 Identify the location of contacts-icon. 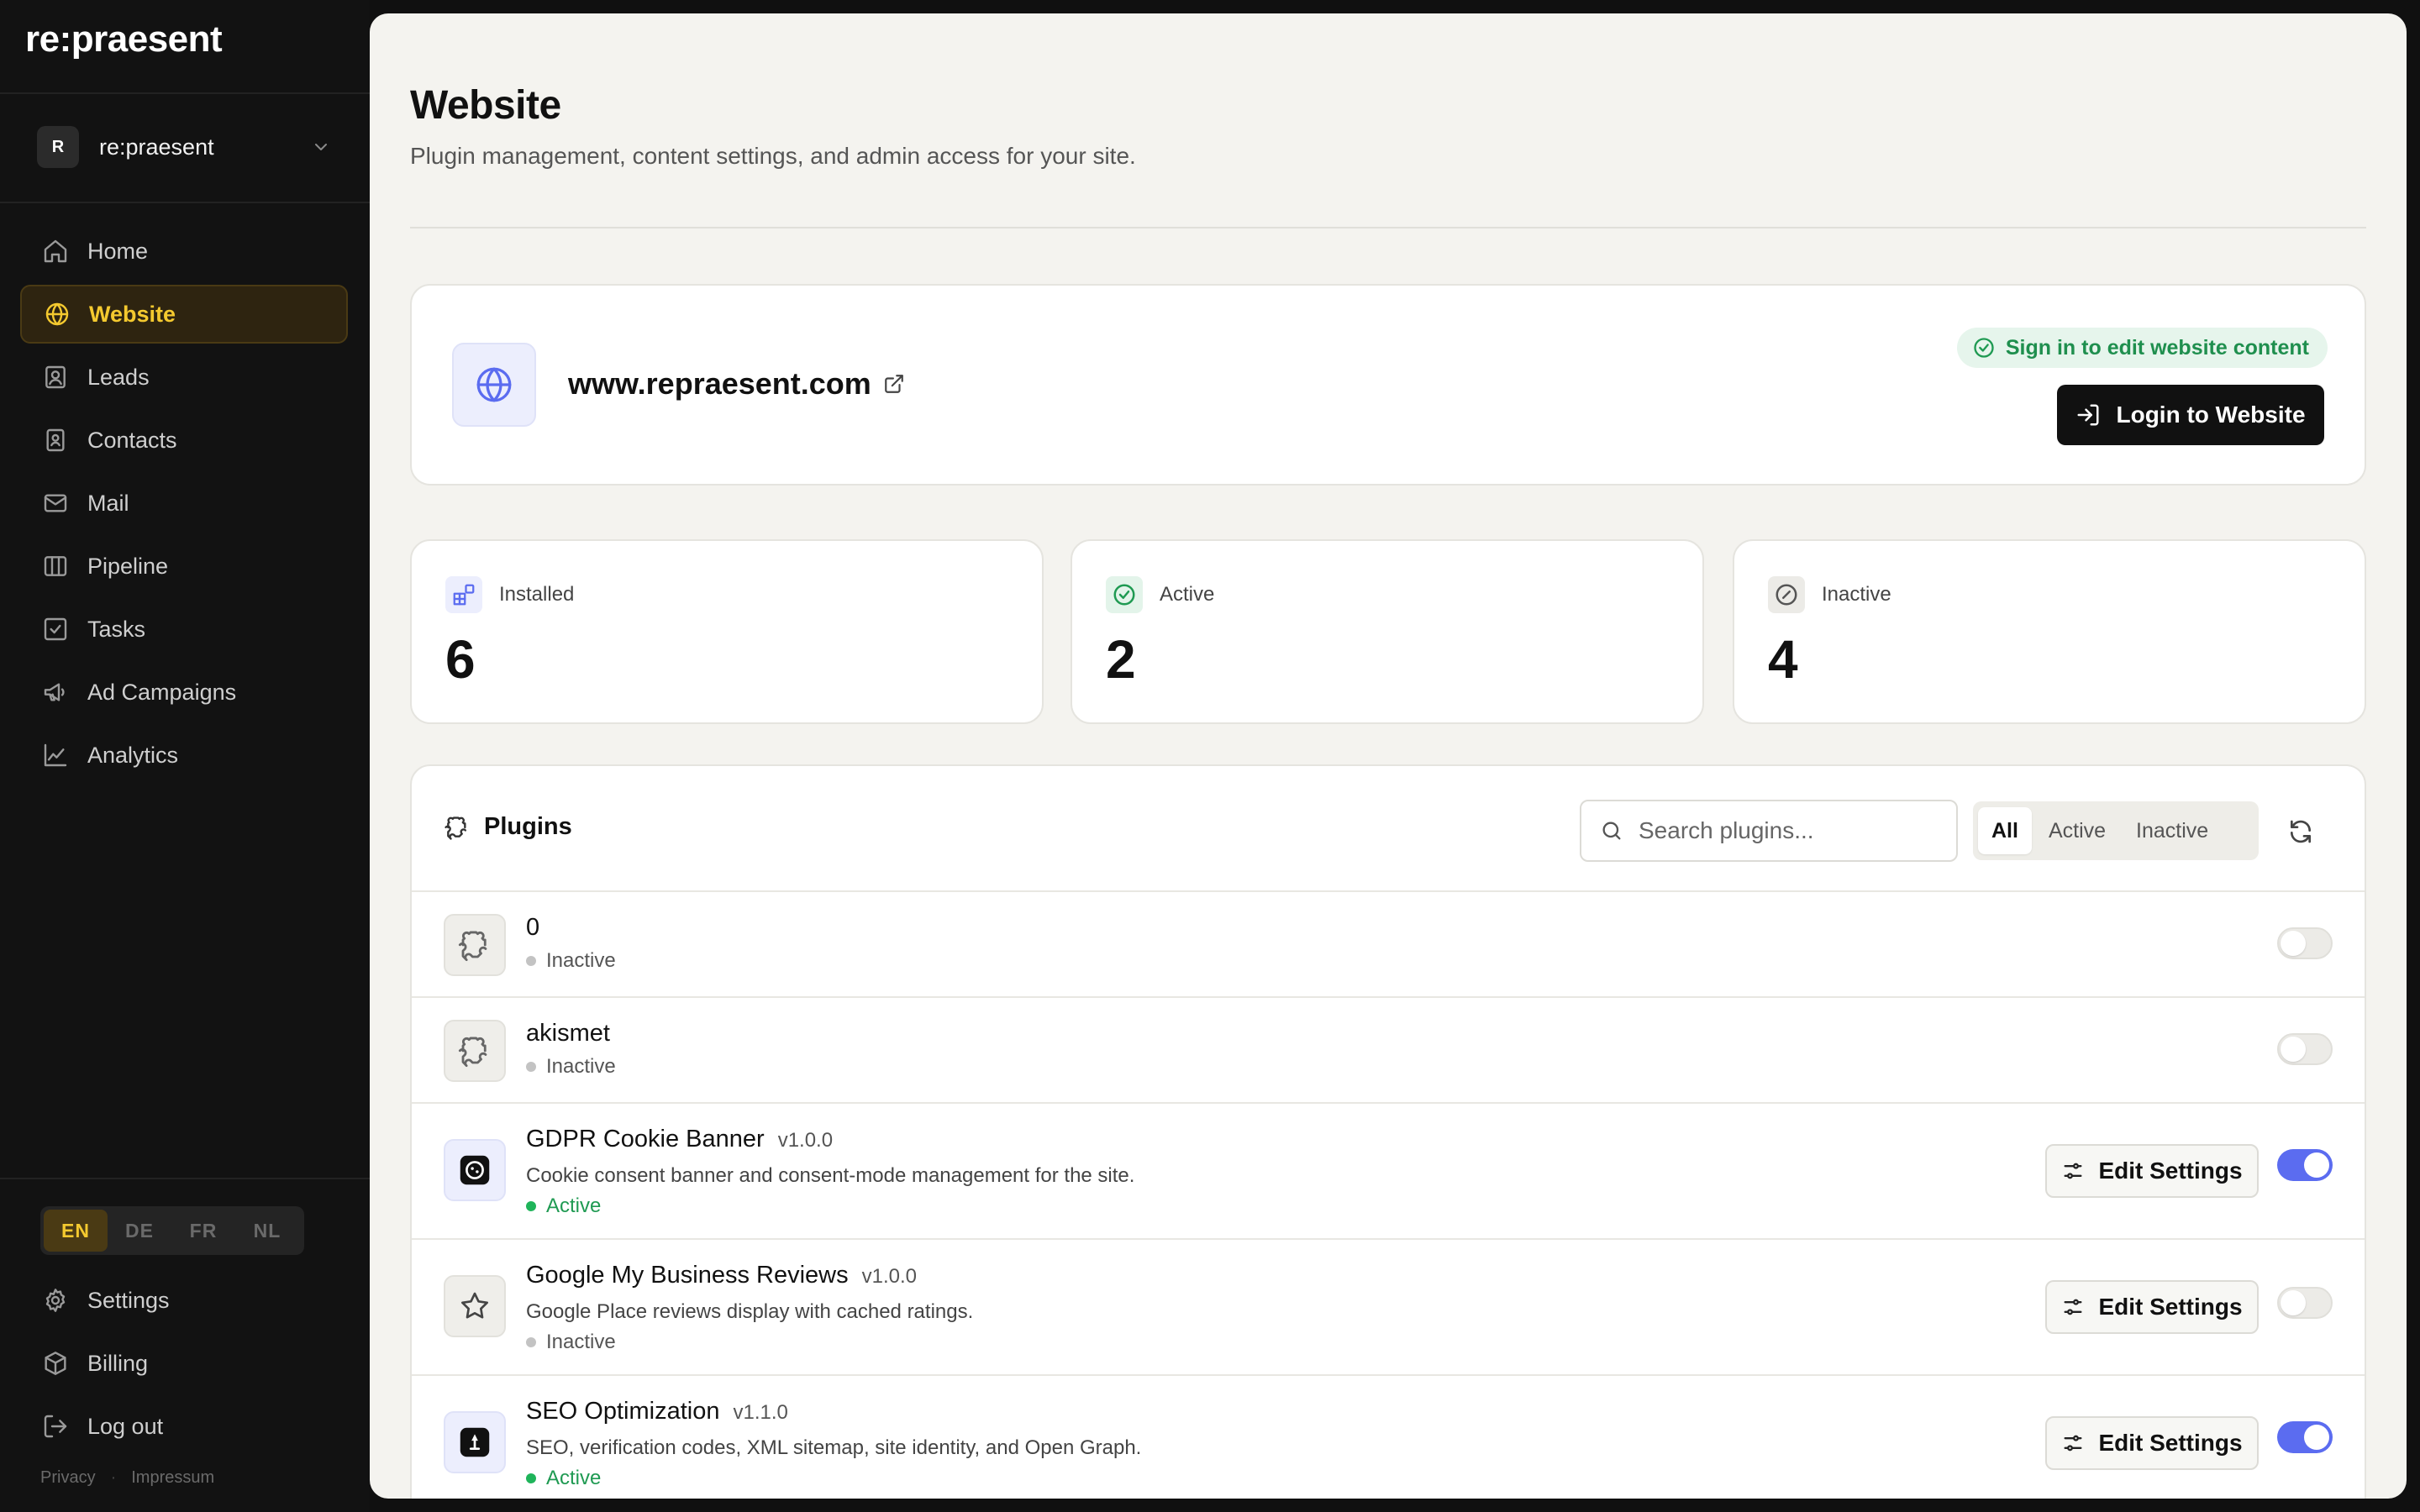
(55, 440).